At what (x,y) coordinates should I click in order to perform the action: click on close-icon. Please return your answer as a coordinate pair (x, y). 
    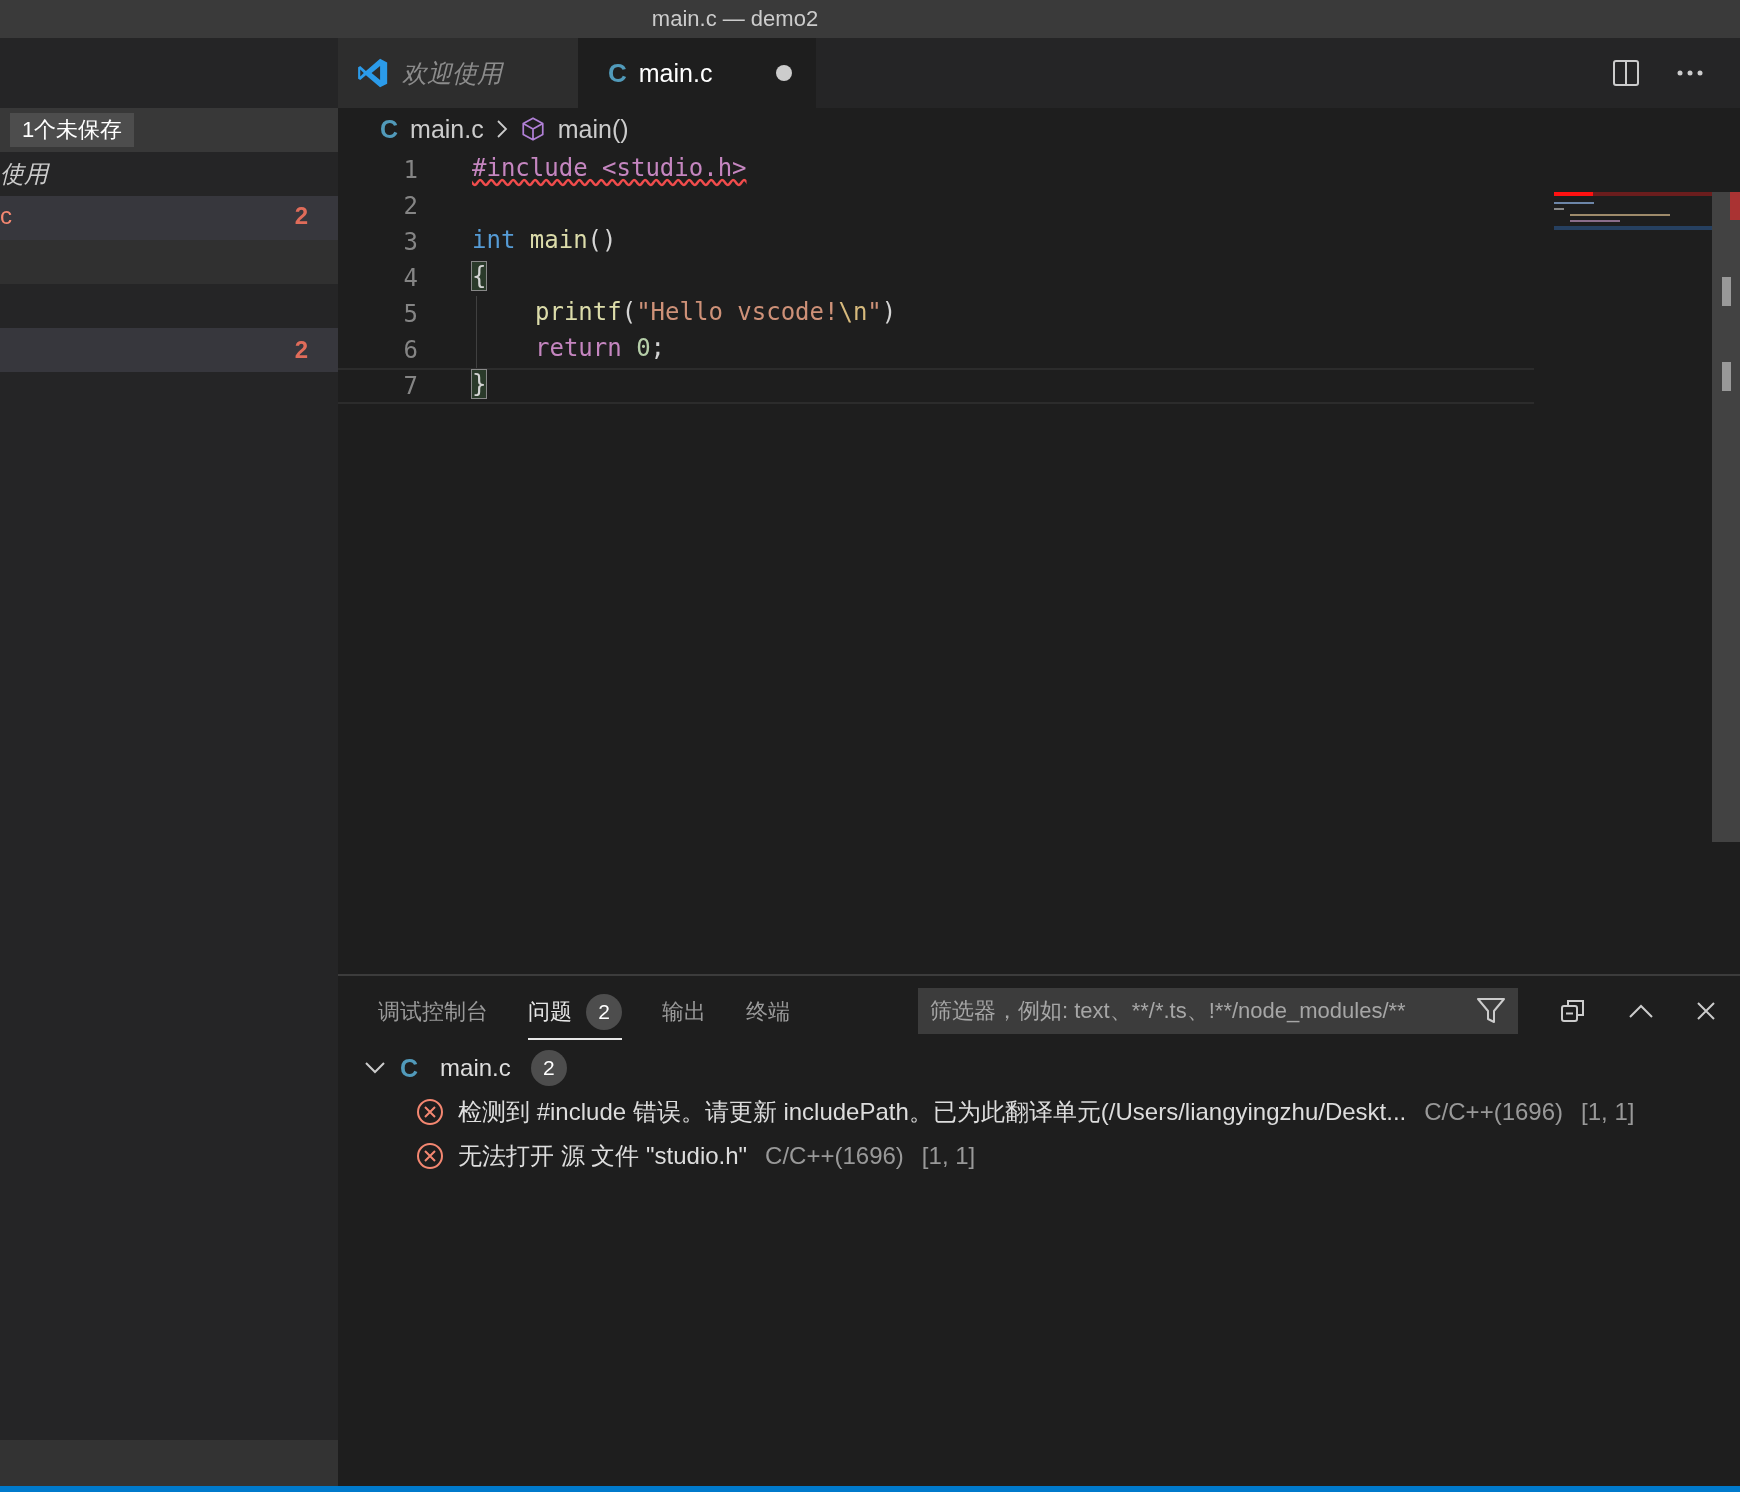
    Looking at the image, I should click on (1706, 1011).